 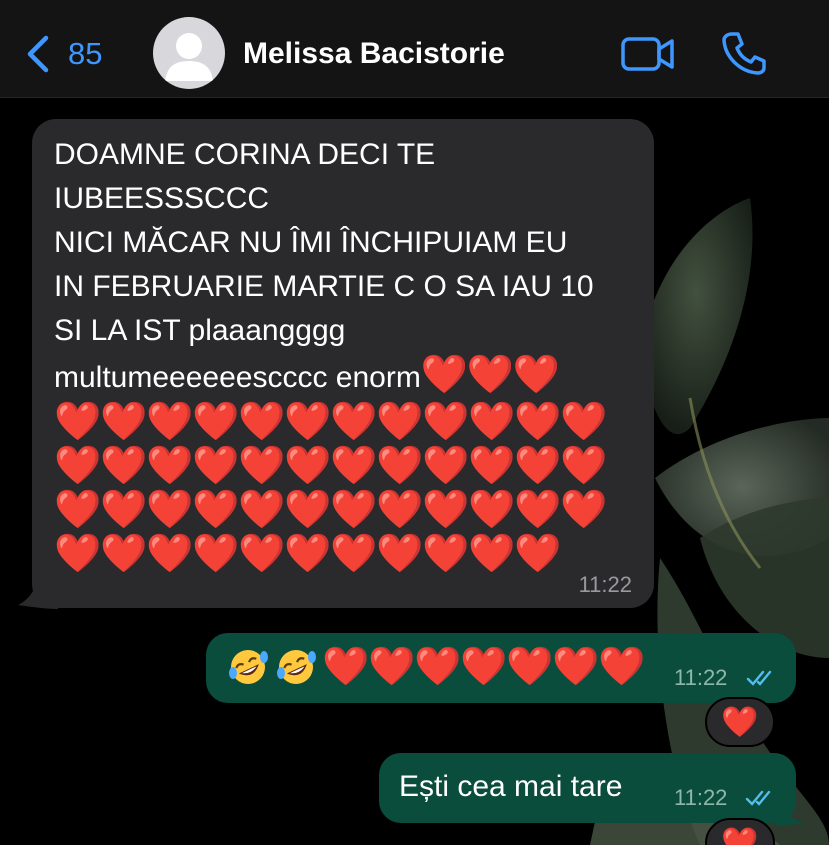 What do you see at coordinates (85, 54) in the screenshot?
I see `unread-count: 85` at bounding box center [85, 54].